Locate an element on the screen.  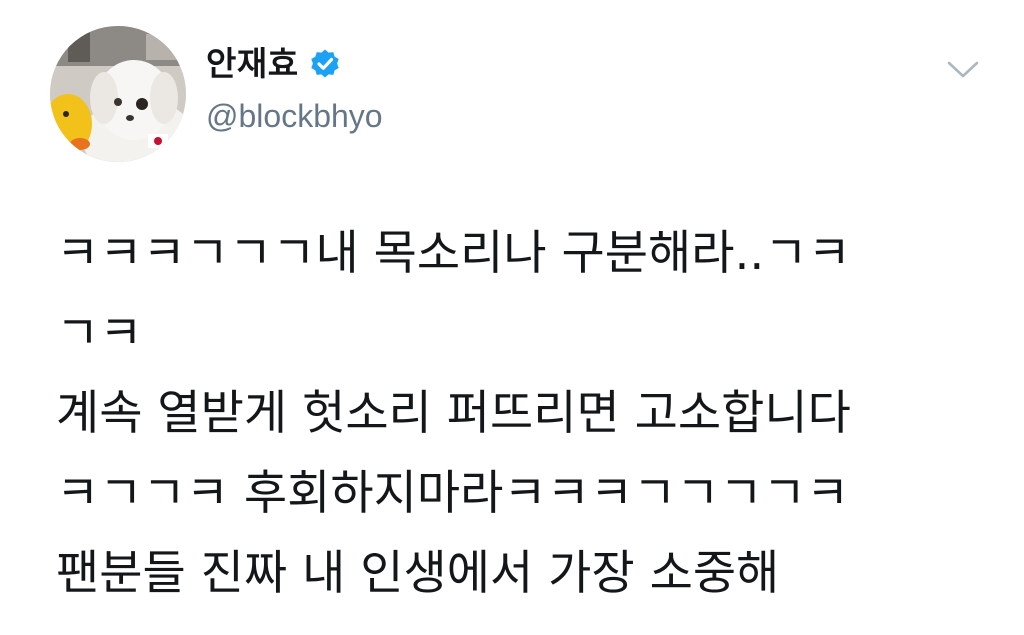
tweet-text-line: 팬분들 진짜 내 인생에서 가장 소중해 is located at coordinates (418, 573).